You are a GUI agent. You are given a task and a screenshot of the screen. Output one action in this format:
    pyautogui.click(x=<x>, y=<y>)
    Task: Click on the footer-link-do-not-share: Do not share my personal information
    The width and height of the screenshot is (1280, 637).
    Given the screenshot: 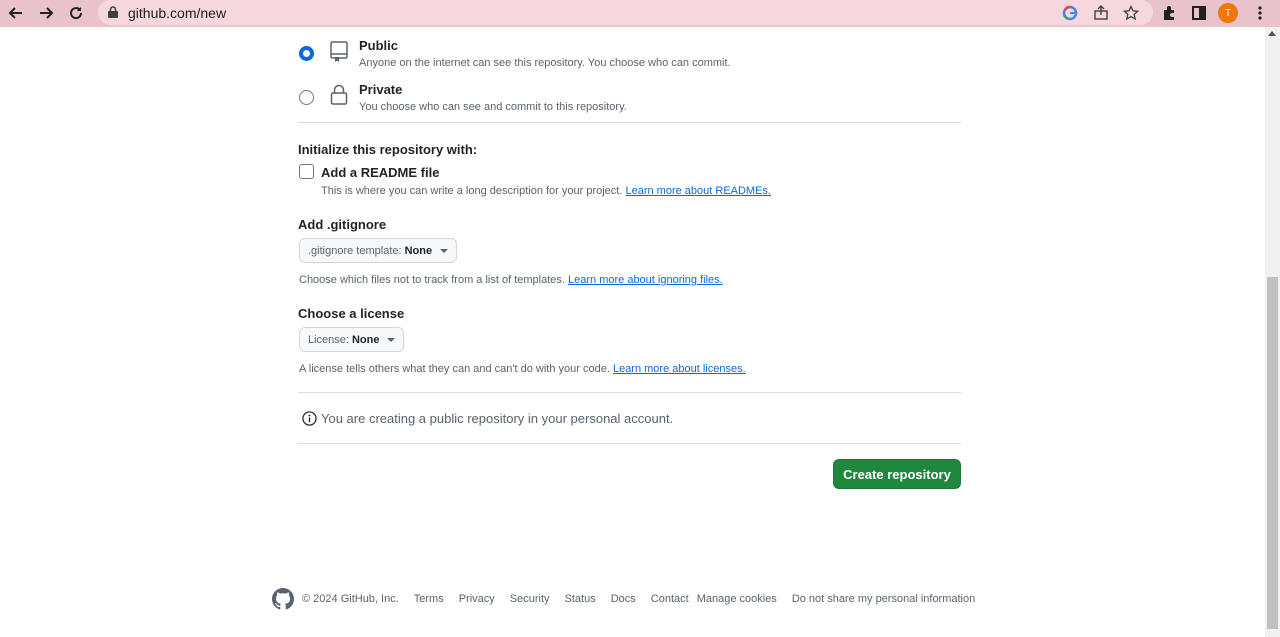 What is the action you would take?
    pyautogui.click(x=883, y=599)
    